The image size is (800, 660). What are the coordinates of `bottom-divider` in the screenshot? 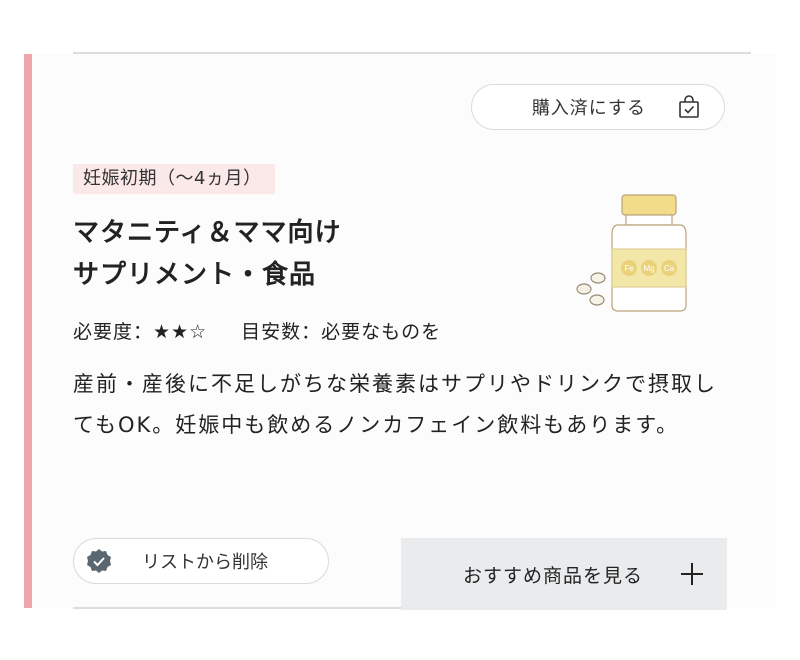 It's located at (237, 608).